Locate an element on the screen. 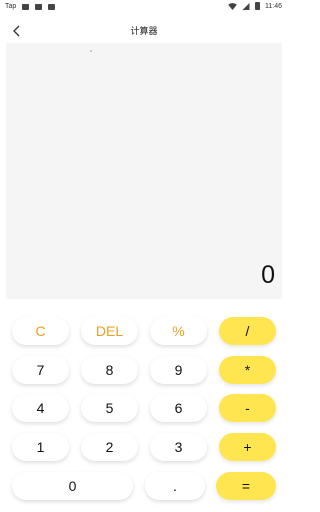 Image resolution: width=320 pixels, height=512 pixels. app-icon is located at coordinates (39, 6).